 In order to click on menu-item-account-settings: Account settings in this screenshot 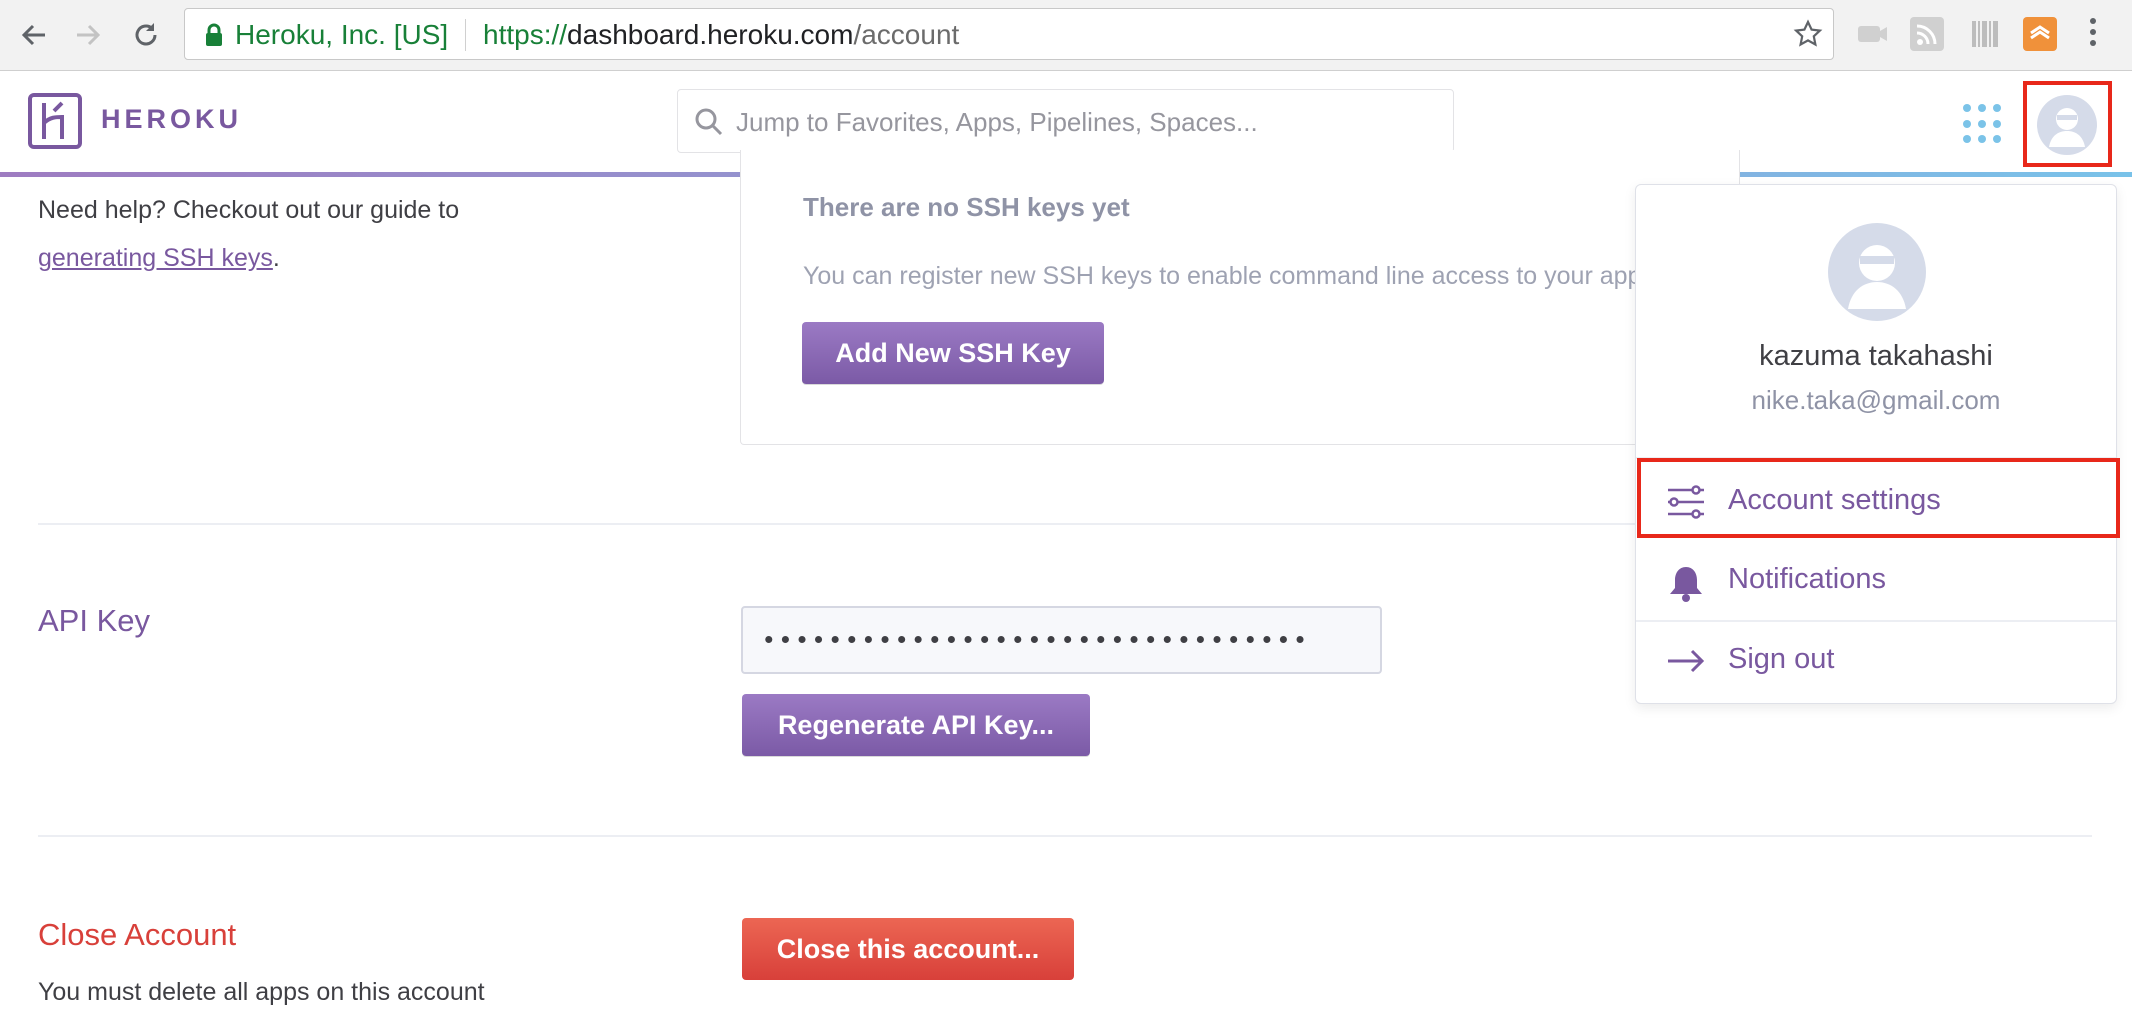, I will do `click(1876, 502)`.